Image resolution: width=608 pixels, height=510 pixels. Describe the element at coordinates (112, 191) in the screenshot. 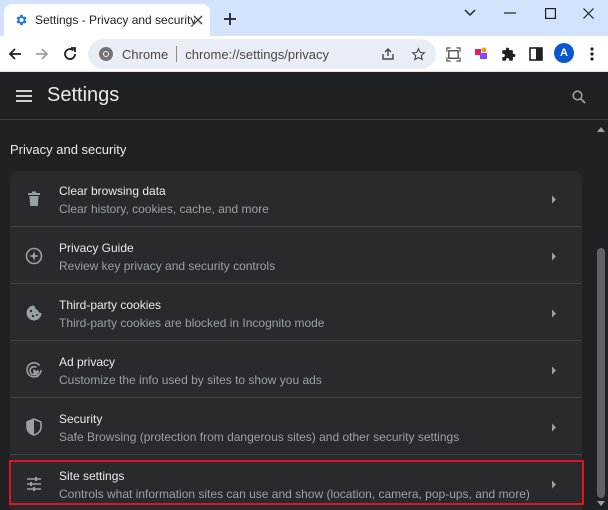

I see `item-title: Clear browsing data` at that location.